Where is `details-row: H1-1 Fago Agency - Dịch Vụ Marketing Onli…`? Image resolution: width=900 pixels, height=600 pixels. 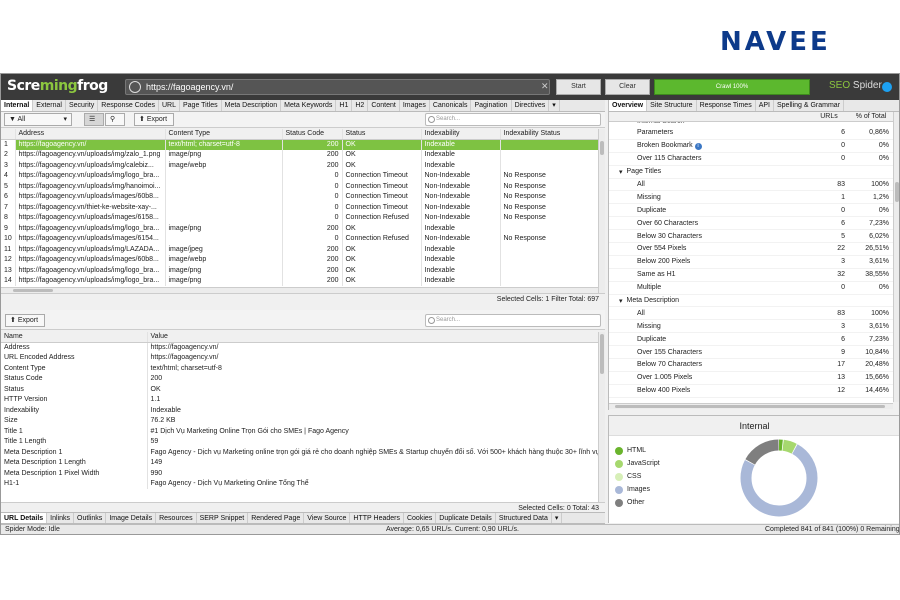 details-row: H1-1 Fago Agency - Dịch Vụ Marketing Onli… is located at coordinates (299, 483).